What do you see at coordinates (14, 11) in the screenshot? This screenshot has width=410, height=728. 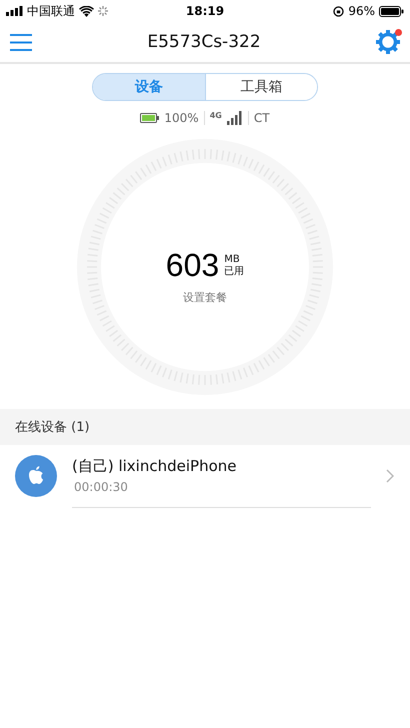 I see `signal-icon` at bounding box center [14, 11].